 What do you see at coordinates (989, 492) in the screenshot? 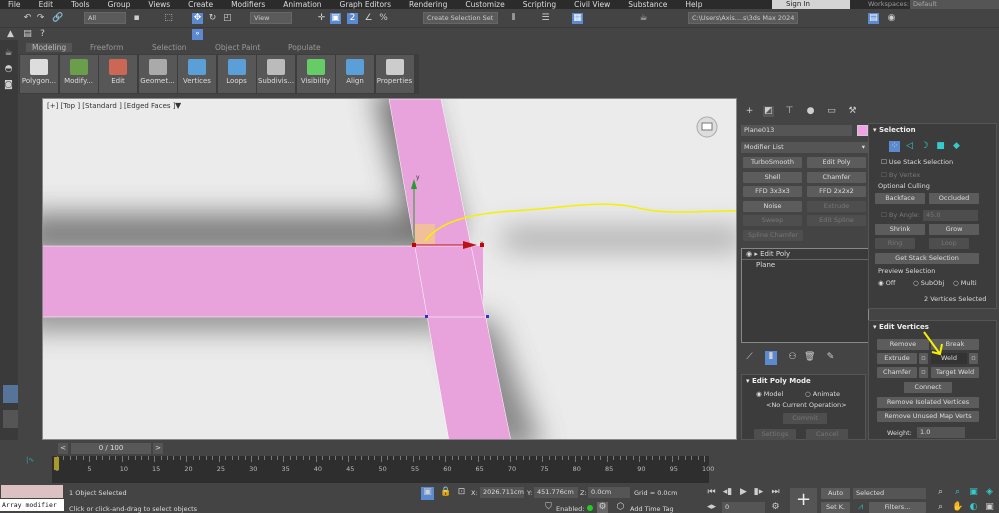
I see `zoom-extents-all-icon: ◈` at bounding box center [989, 492].